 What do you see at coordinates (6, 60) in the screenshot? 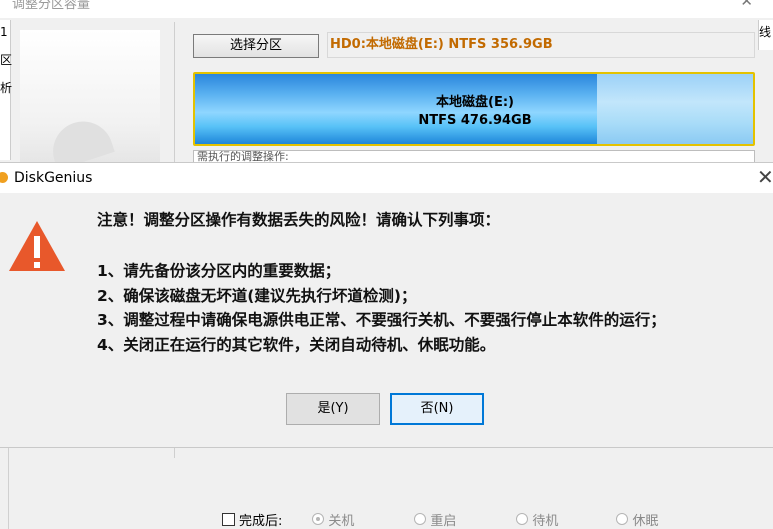
I see `bg-left-strip-char: 区` at bounding box center [6, 60].